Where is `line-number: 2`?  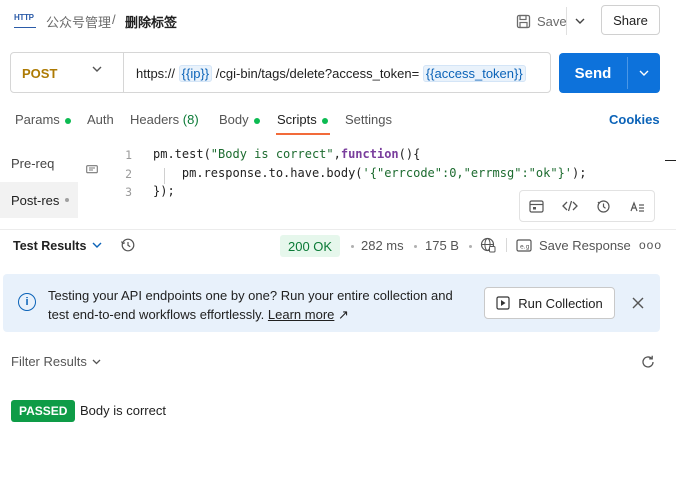 line-number: 2 is located at coordinates (128, 174).